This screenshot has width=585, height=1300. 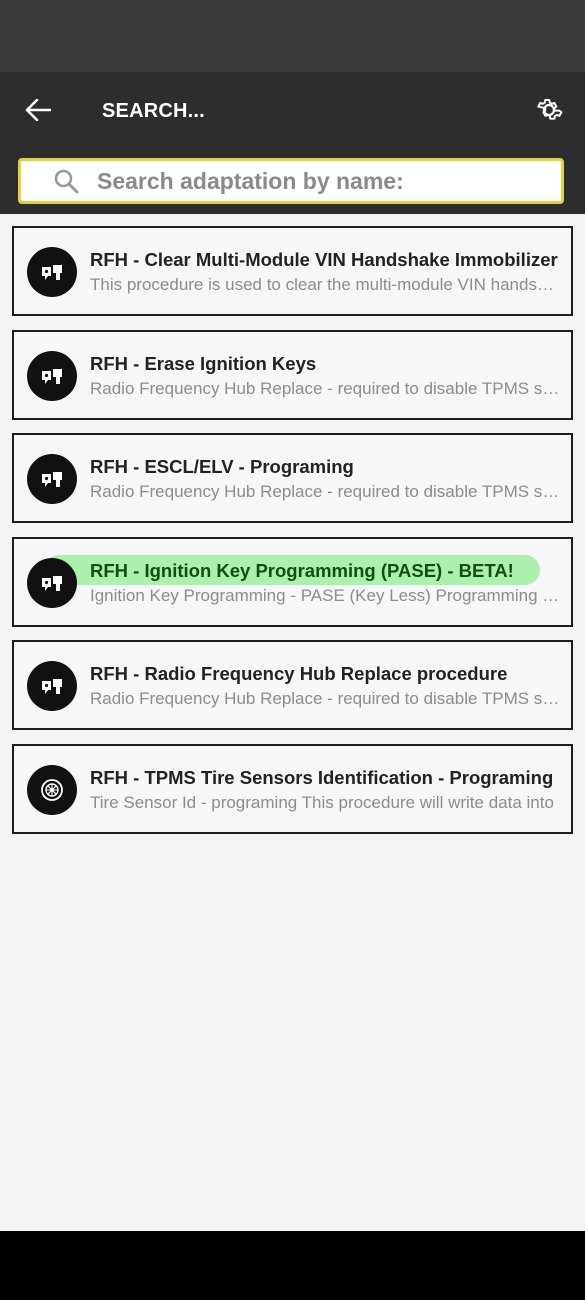 I want to click on gear-icon, so click(x=550, y=109).